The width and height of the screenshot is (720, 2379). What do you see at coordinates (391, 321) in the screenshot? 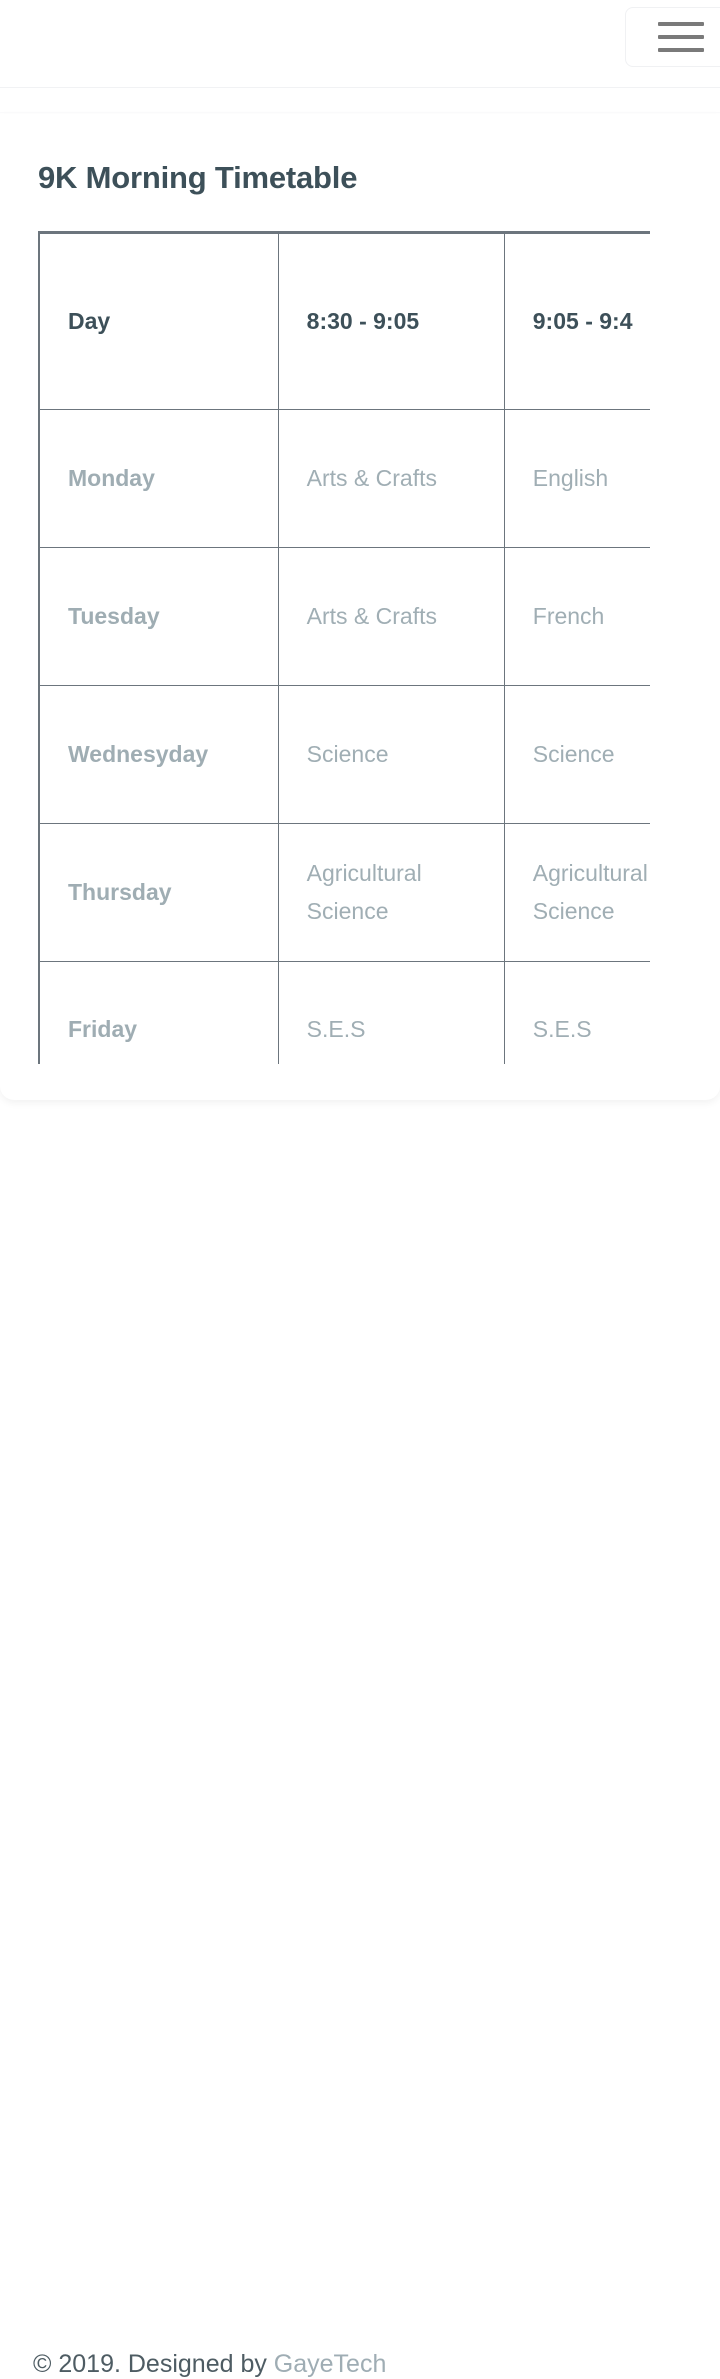
I see `column-header-slot-1: 8:30 - 9:05` at bounding box center [391, 321].